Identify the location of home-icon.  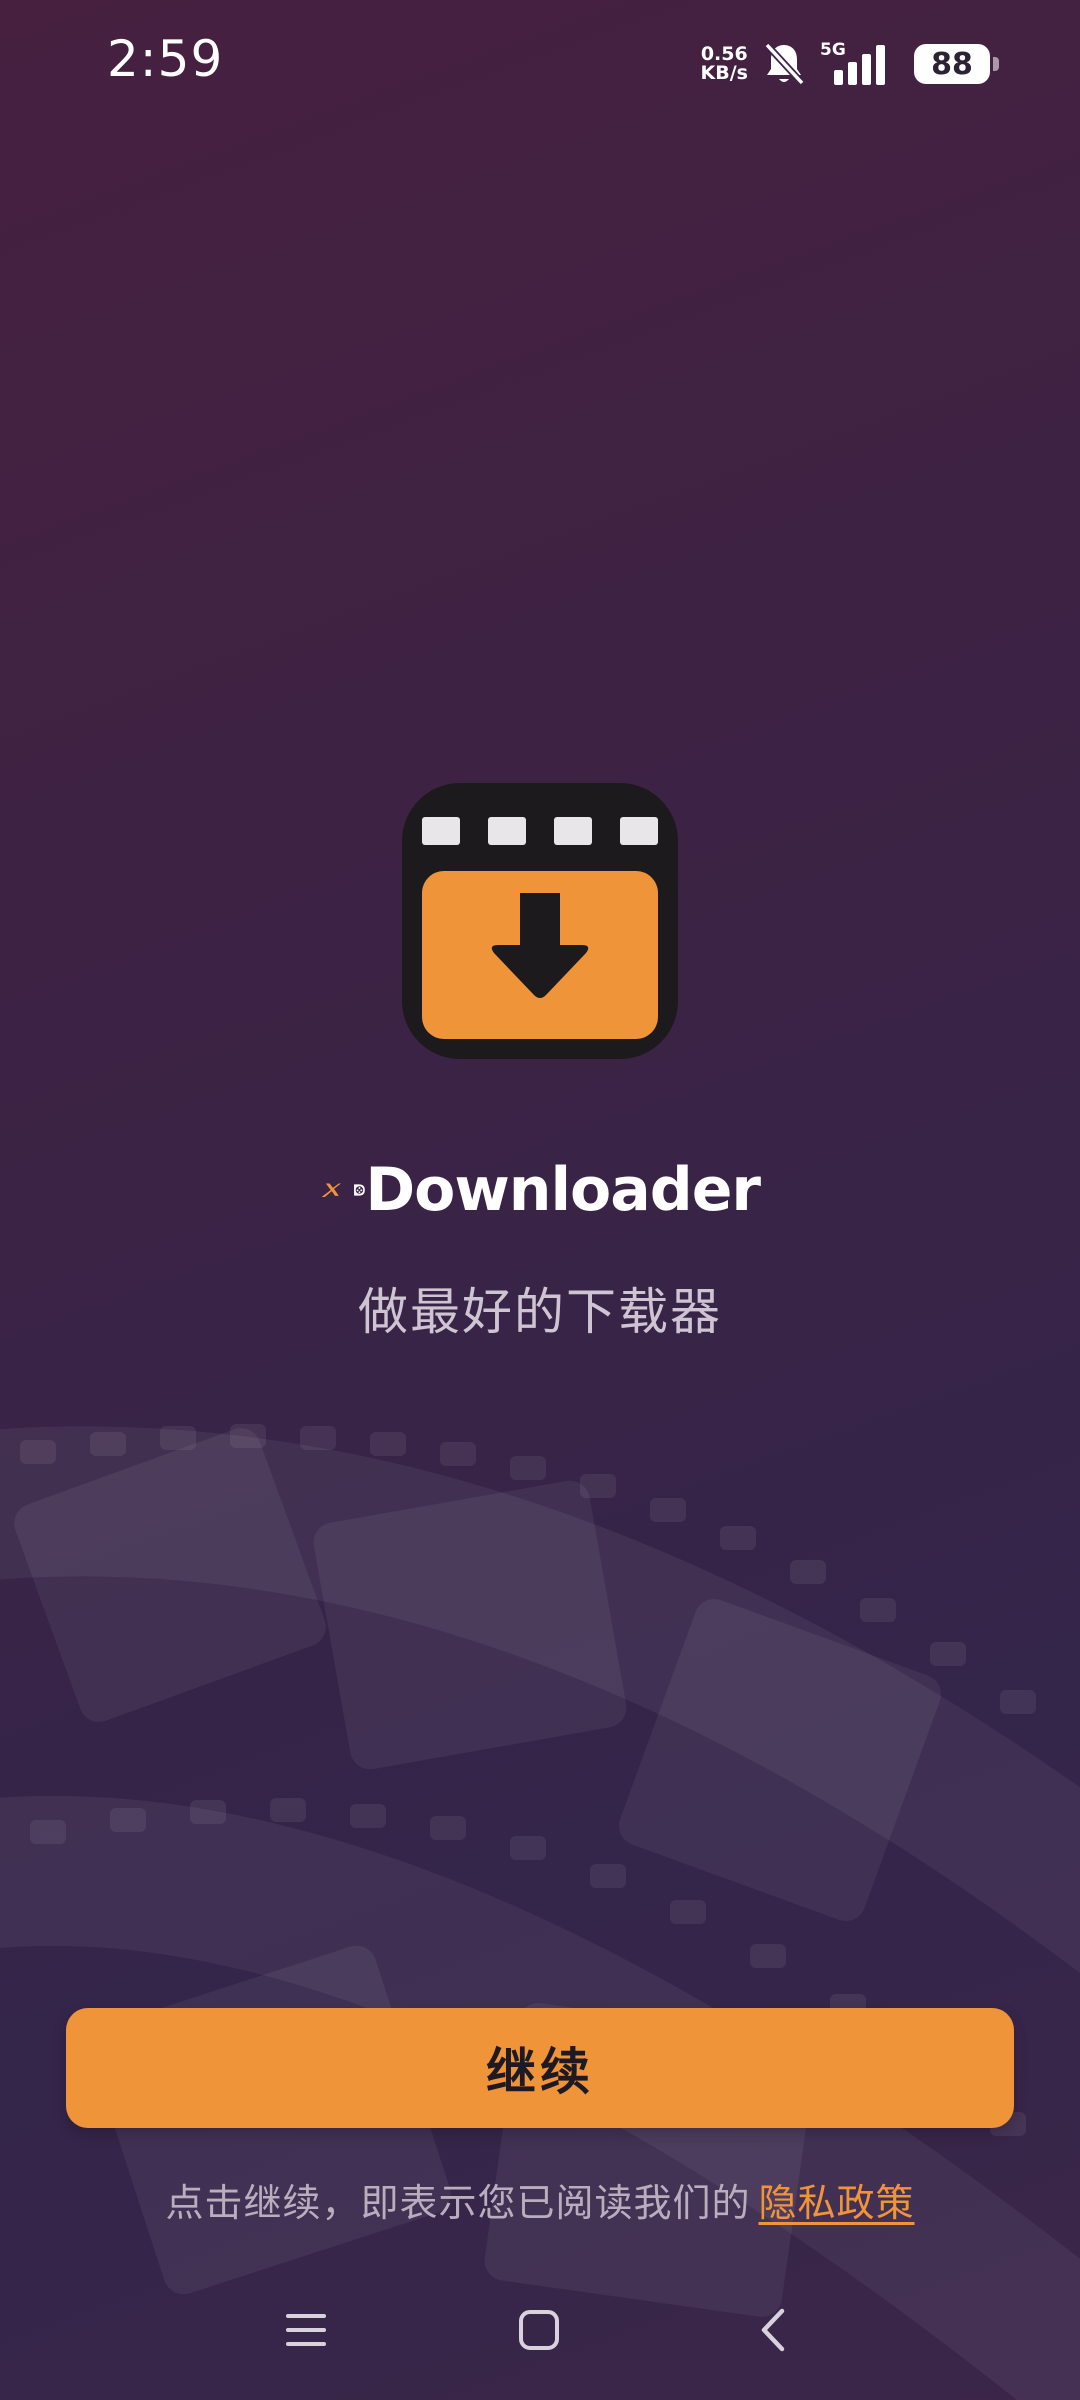
(539, 2330).